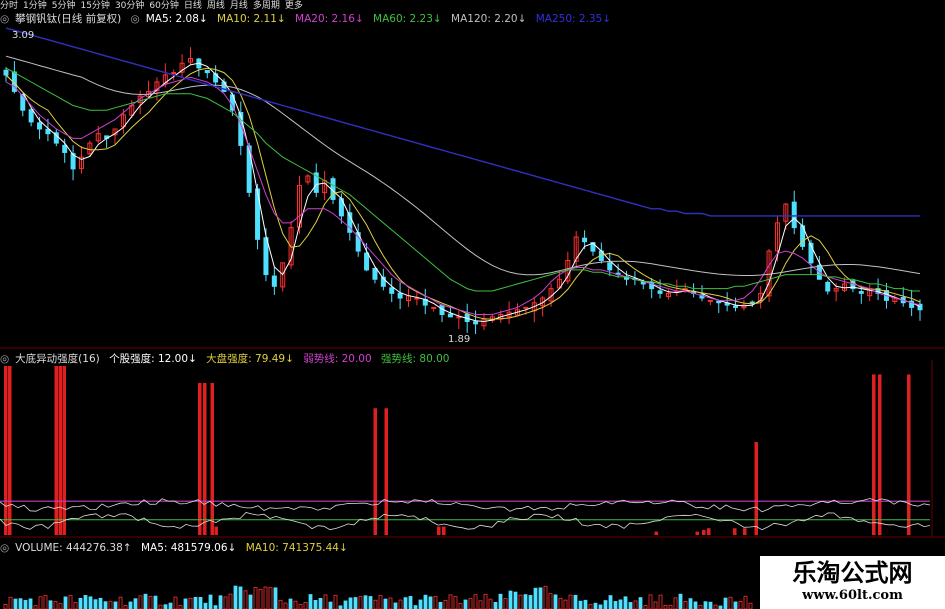 The height and width of the screenshot is (609, 945). I want to click on market-strength-line, so click(465, 521).